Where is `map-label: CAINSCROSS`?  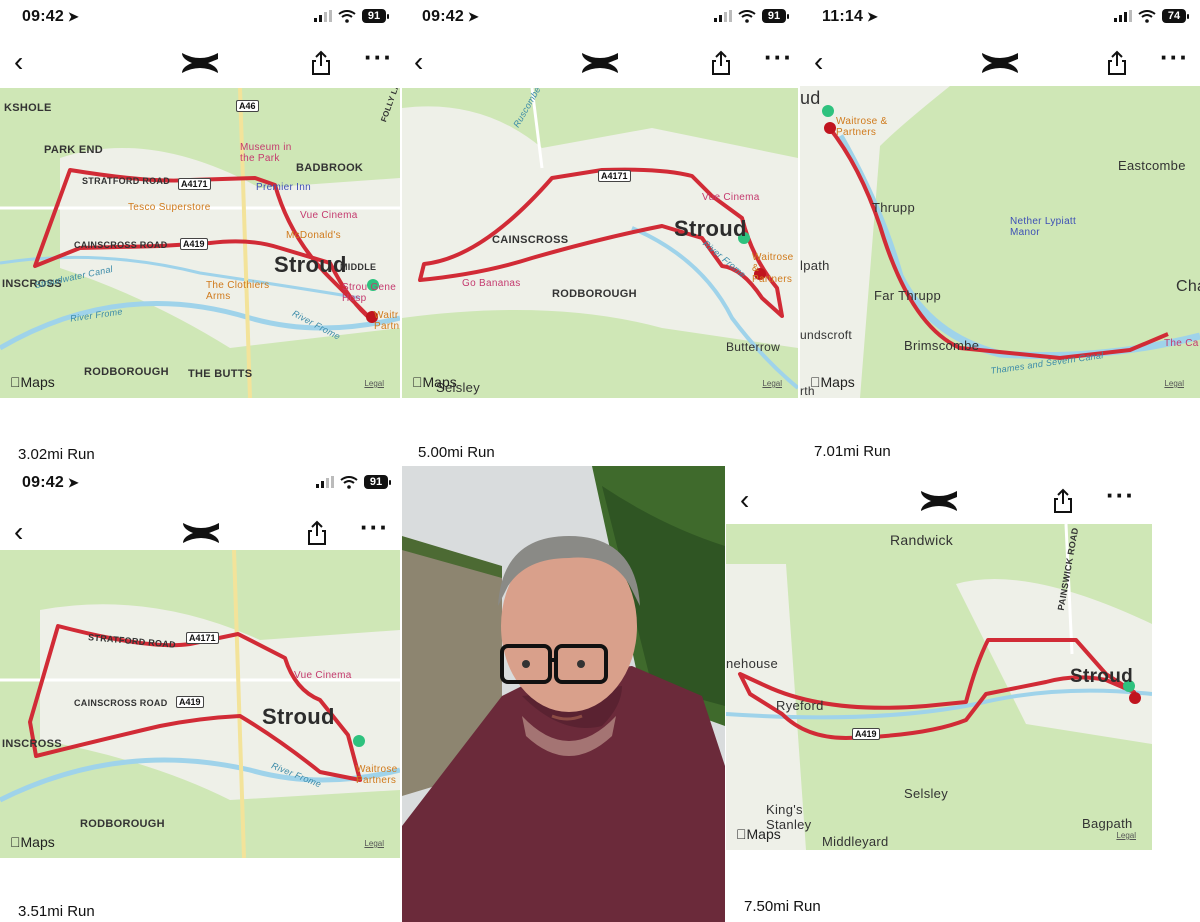
map-label: CAINSCROSS is located at coordinates (530, 240).